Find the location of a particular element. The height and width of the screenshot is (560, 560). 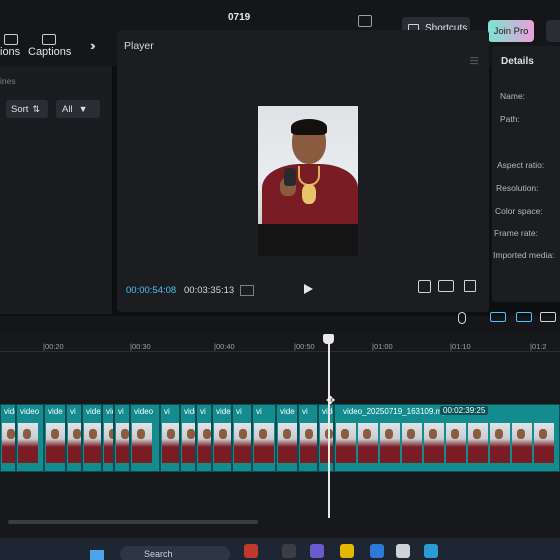

taskbar is located at coordinates (280, 549).